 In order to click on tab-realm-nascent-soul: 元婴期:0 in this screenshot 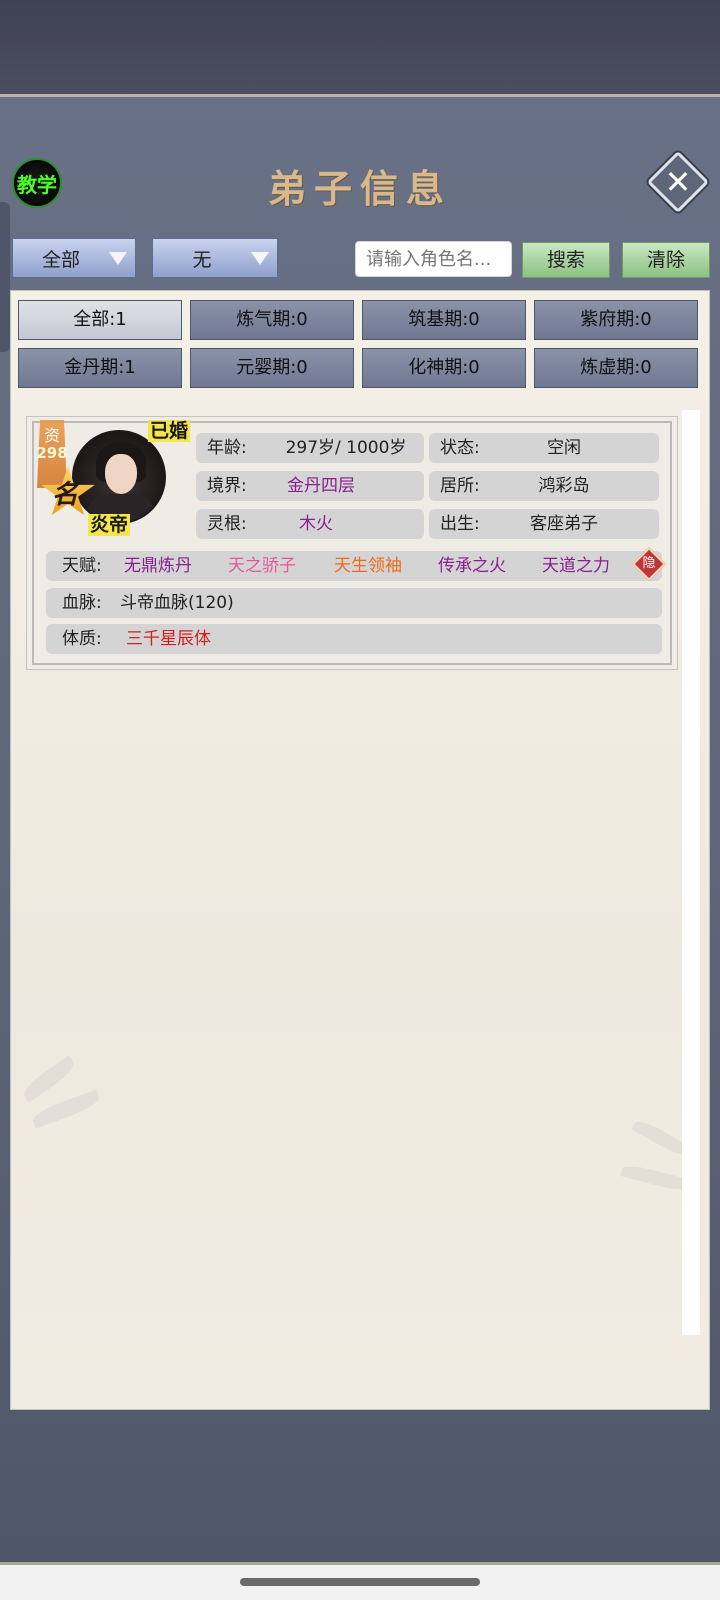, I will do `click(272, 368)`.